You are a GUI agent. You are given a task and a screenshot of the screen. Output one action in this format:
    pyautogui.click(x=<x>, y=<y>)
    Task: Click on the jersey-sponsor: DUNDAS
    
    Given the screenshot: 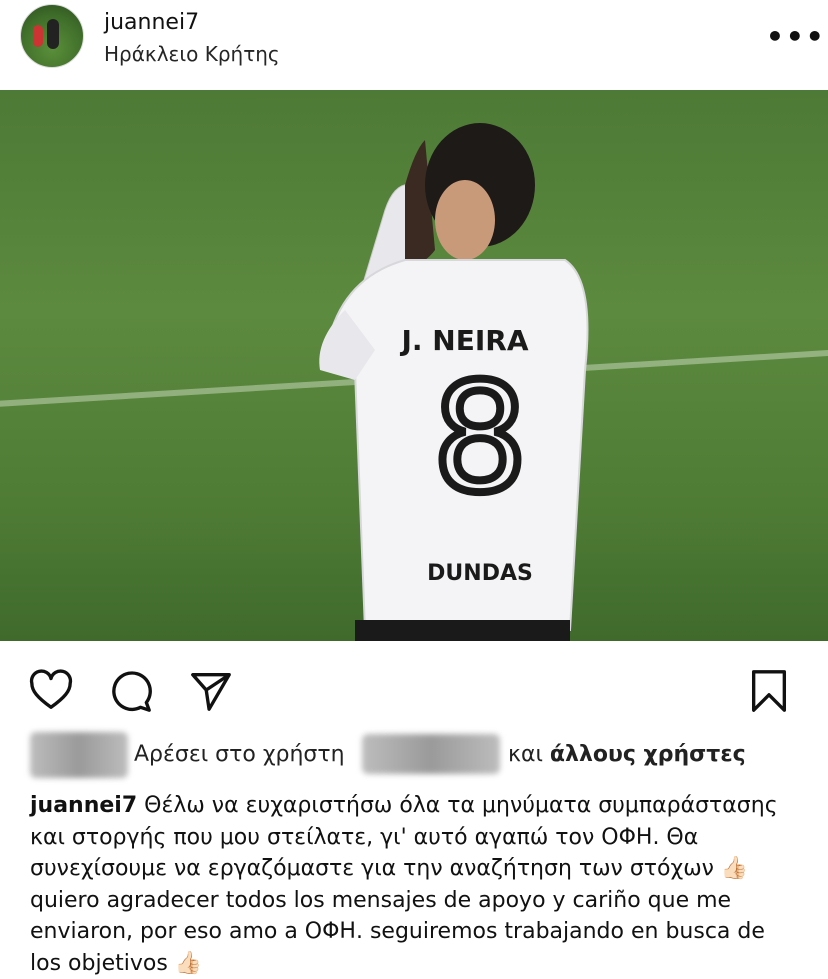 What is the action you would take?
    pyautogui.click(x=480, y=573)
    